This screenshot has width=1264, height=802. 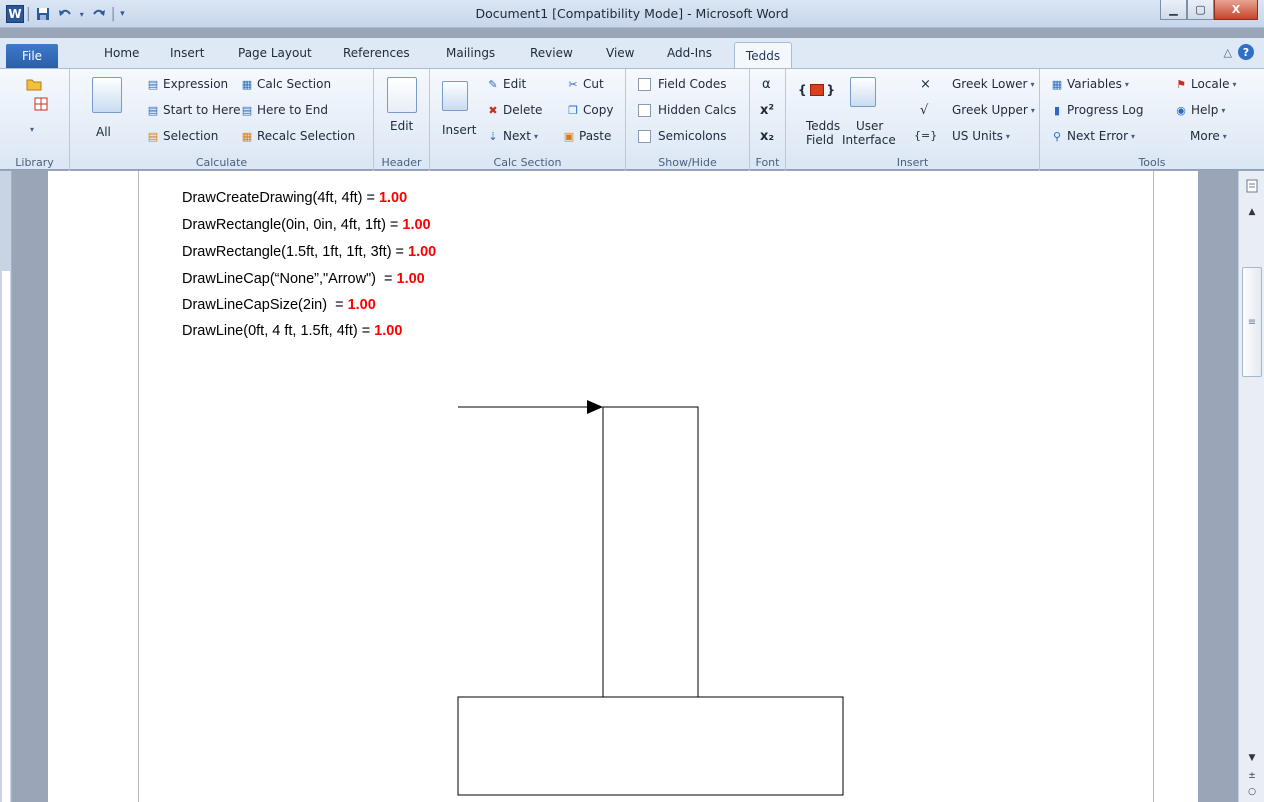 I want to click on next-calc-button: ⇣ Next ▾, so click(x=512, y=136).